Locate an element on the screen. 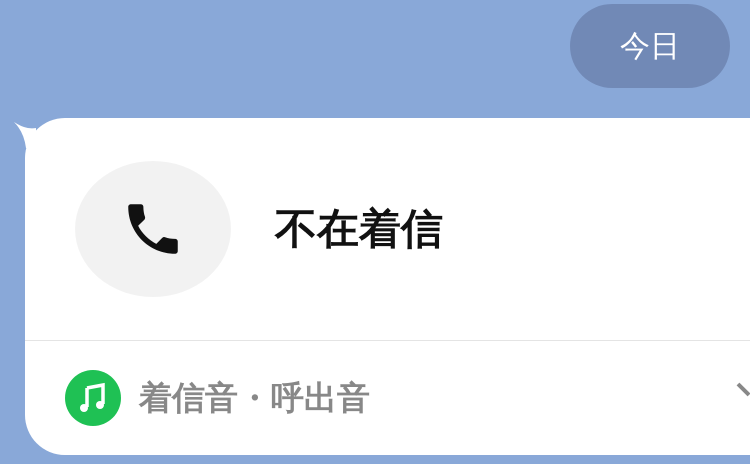 The height and width of the screenshot is (464, 750). ringtone-label: 着信音・呼出音 is located at coordinates (254, 398).